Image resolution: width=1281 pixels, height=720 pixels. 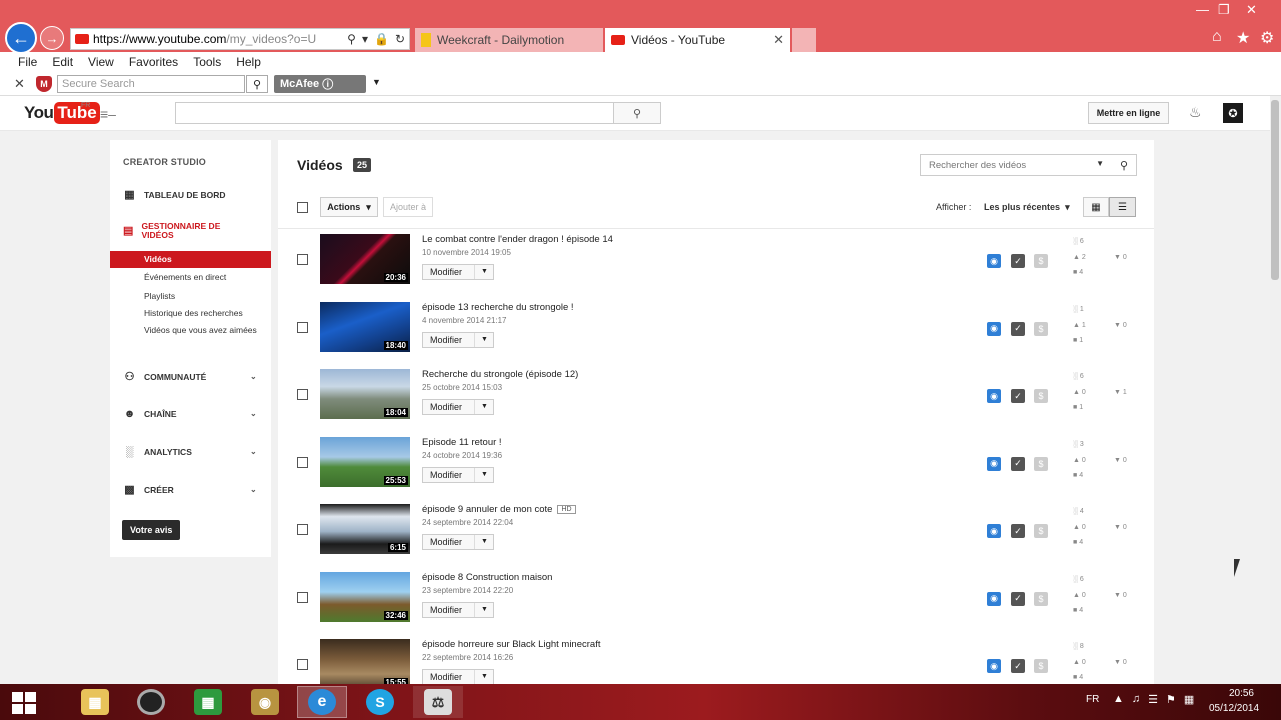 What do you see at coordinates (19, 84) in the screenshot?
I see `close-toolbar-icon: ✕` at bounding box center [19, 84].